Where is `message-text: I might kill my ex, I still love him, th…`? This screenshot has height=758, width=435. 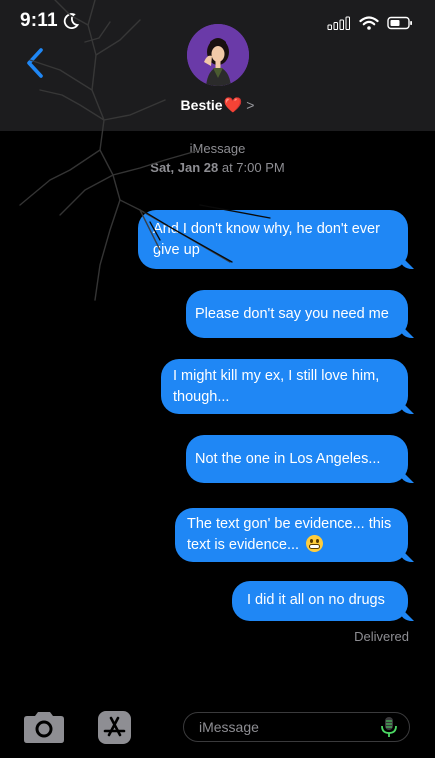
message-text: I might kill my ex, I still love him, th… is located at coordinates (276, 386).